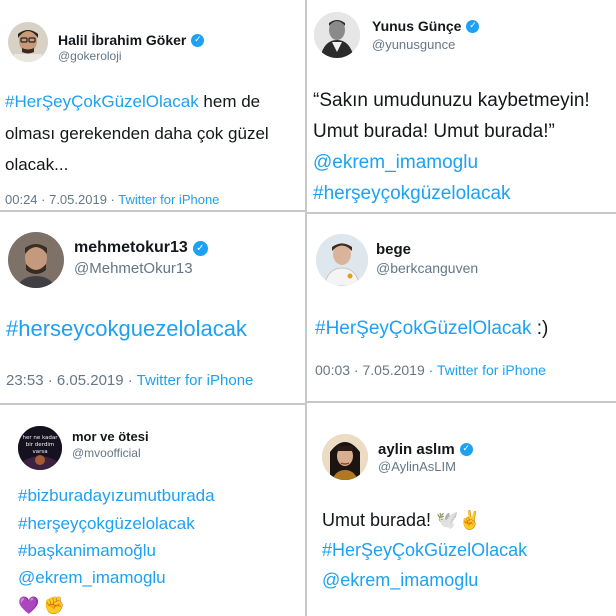 This screenshot has height=616, width=616. Describe the element at coordinates (131, 248) in the screenshot. I see `display-name: mehmetokur13` at that location.